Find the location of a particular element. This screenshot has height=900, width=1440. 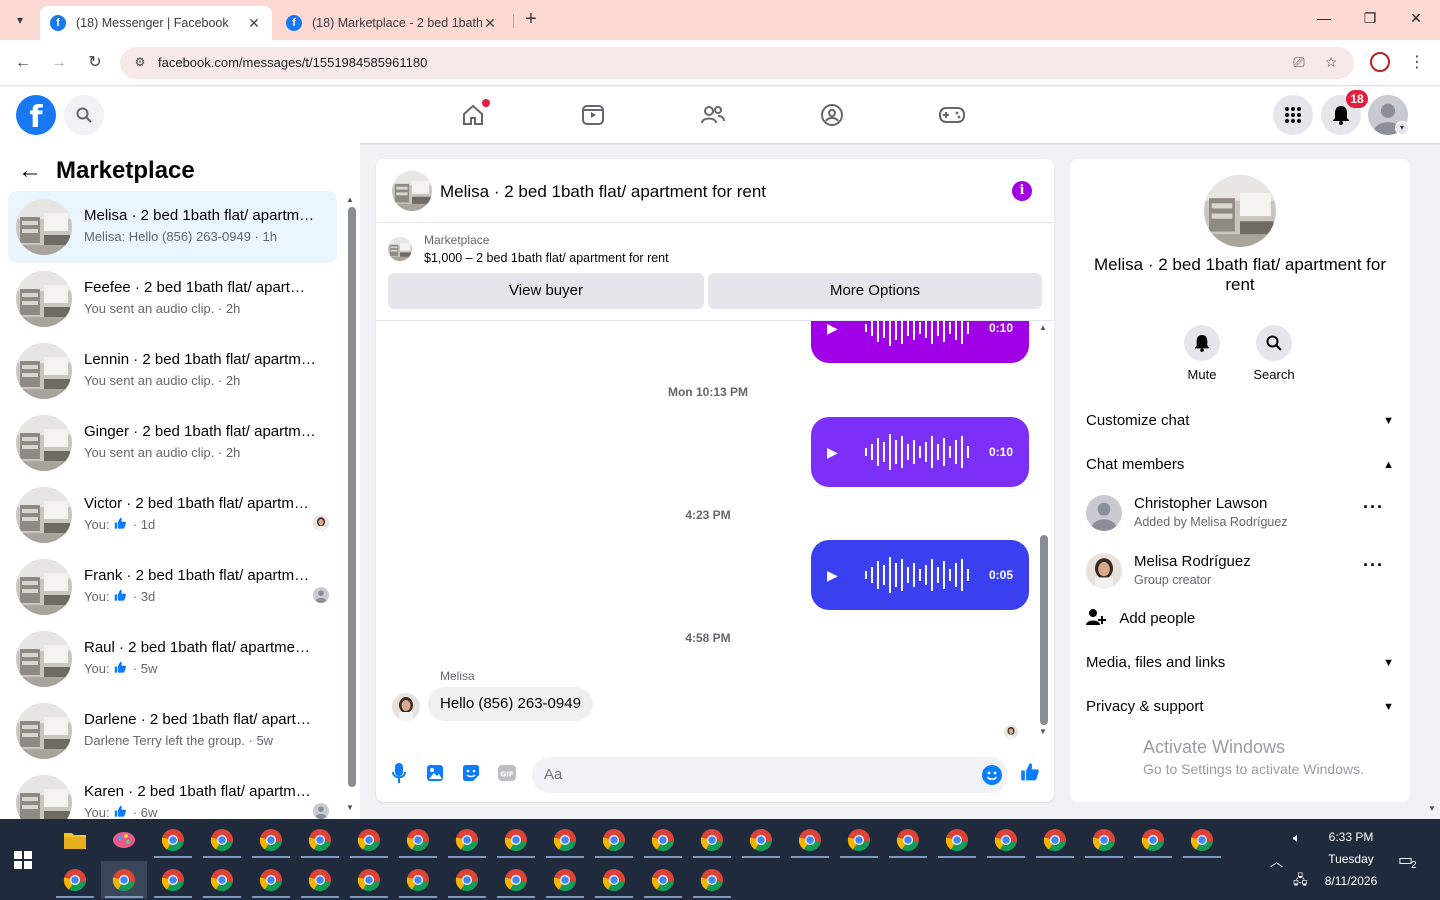

audio-message: ▶ 0:05 is located at coordinates (920, 575).